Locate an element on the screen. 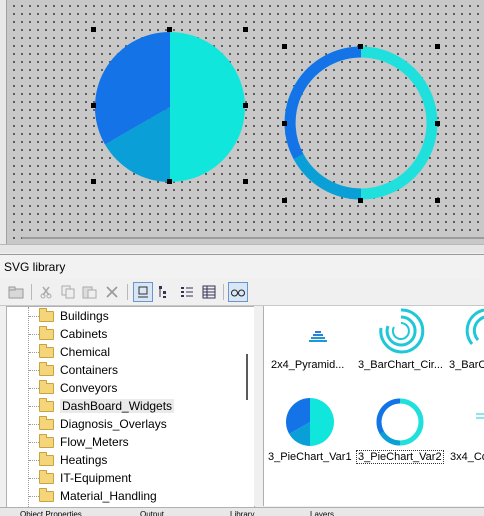  pie-chart-object is located at coordinates (170, 107).